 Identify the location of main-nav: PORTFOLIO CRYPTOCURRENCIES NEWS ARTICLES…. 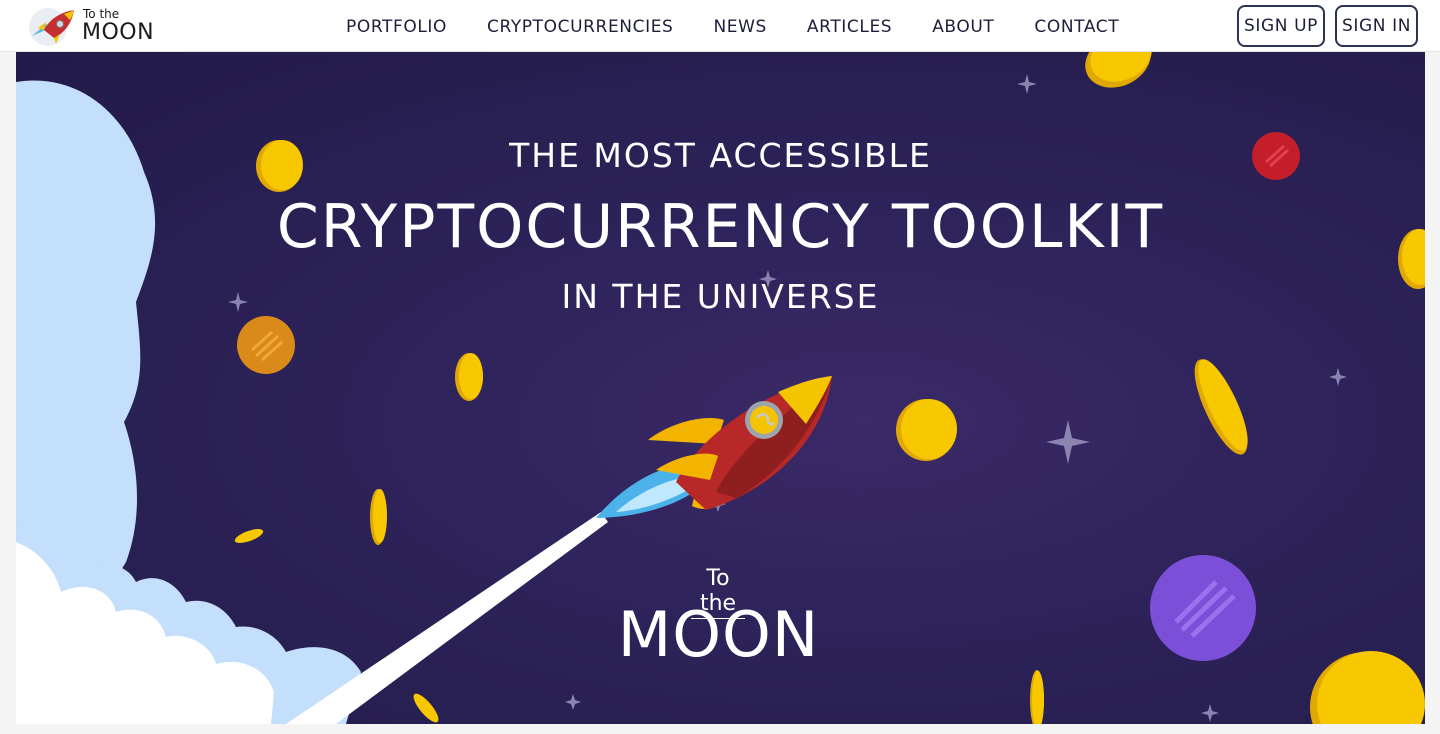
(752, 27).